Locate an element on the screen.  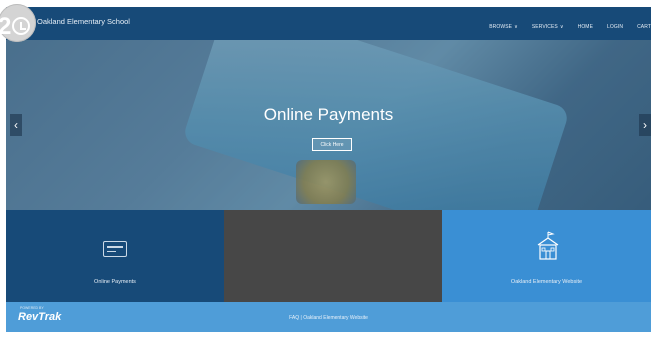
hero-title: Online Payments is located at coordinates (328, 114).